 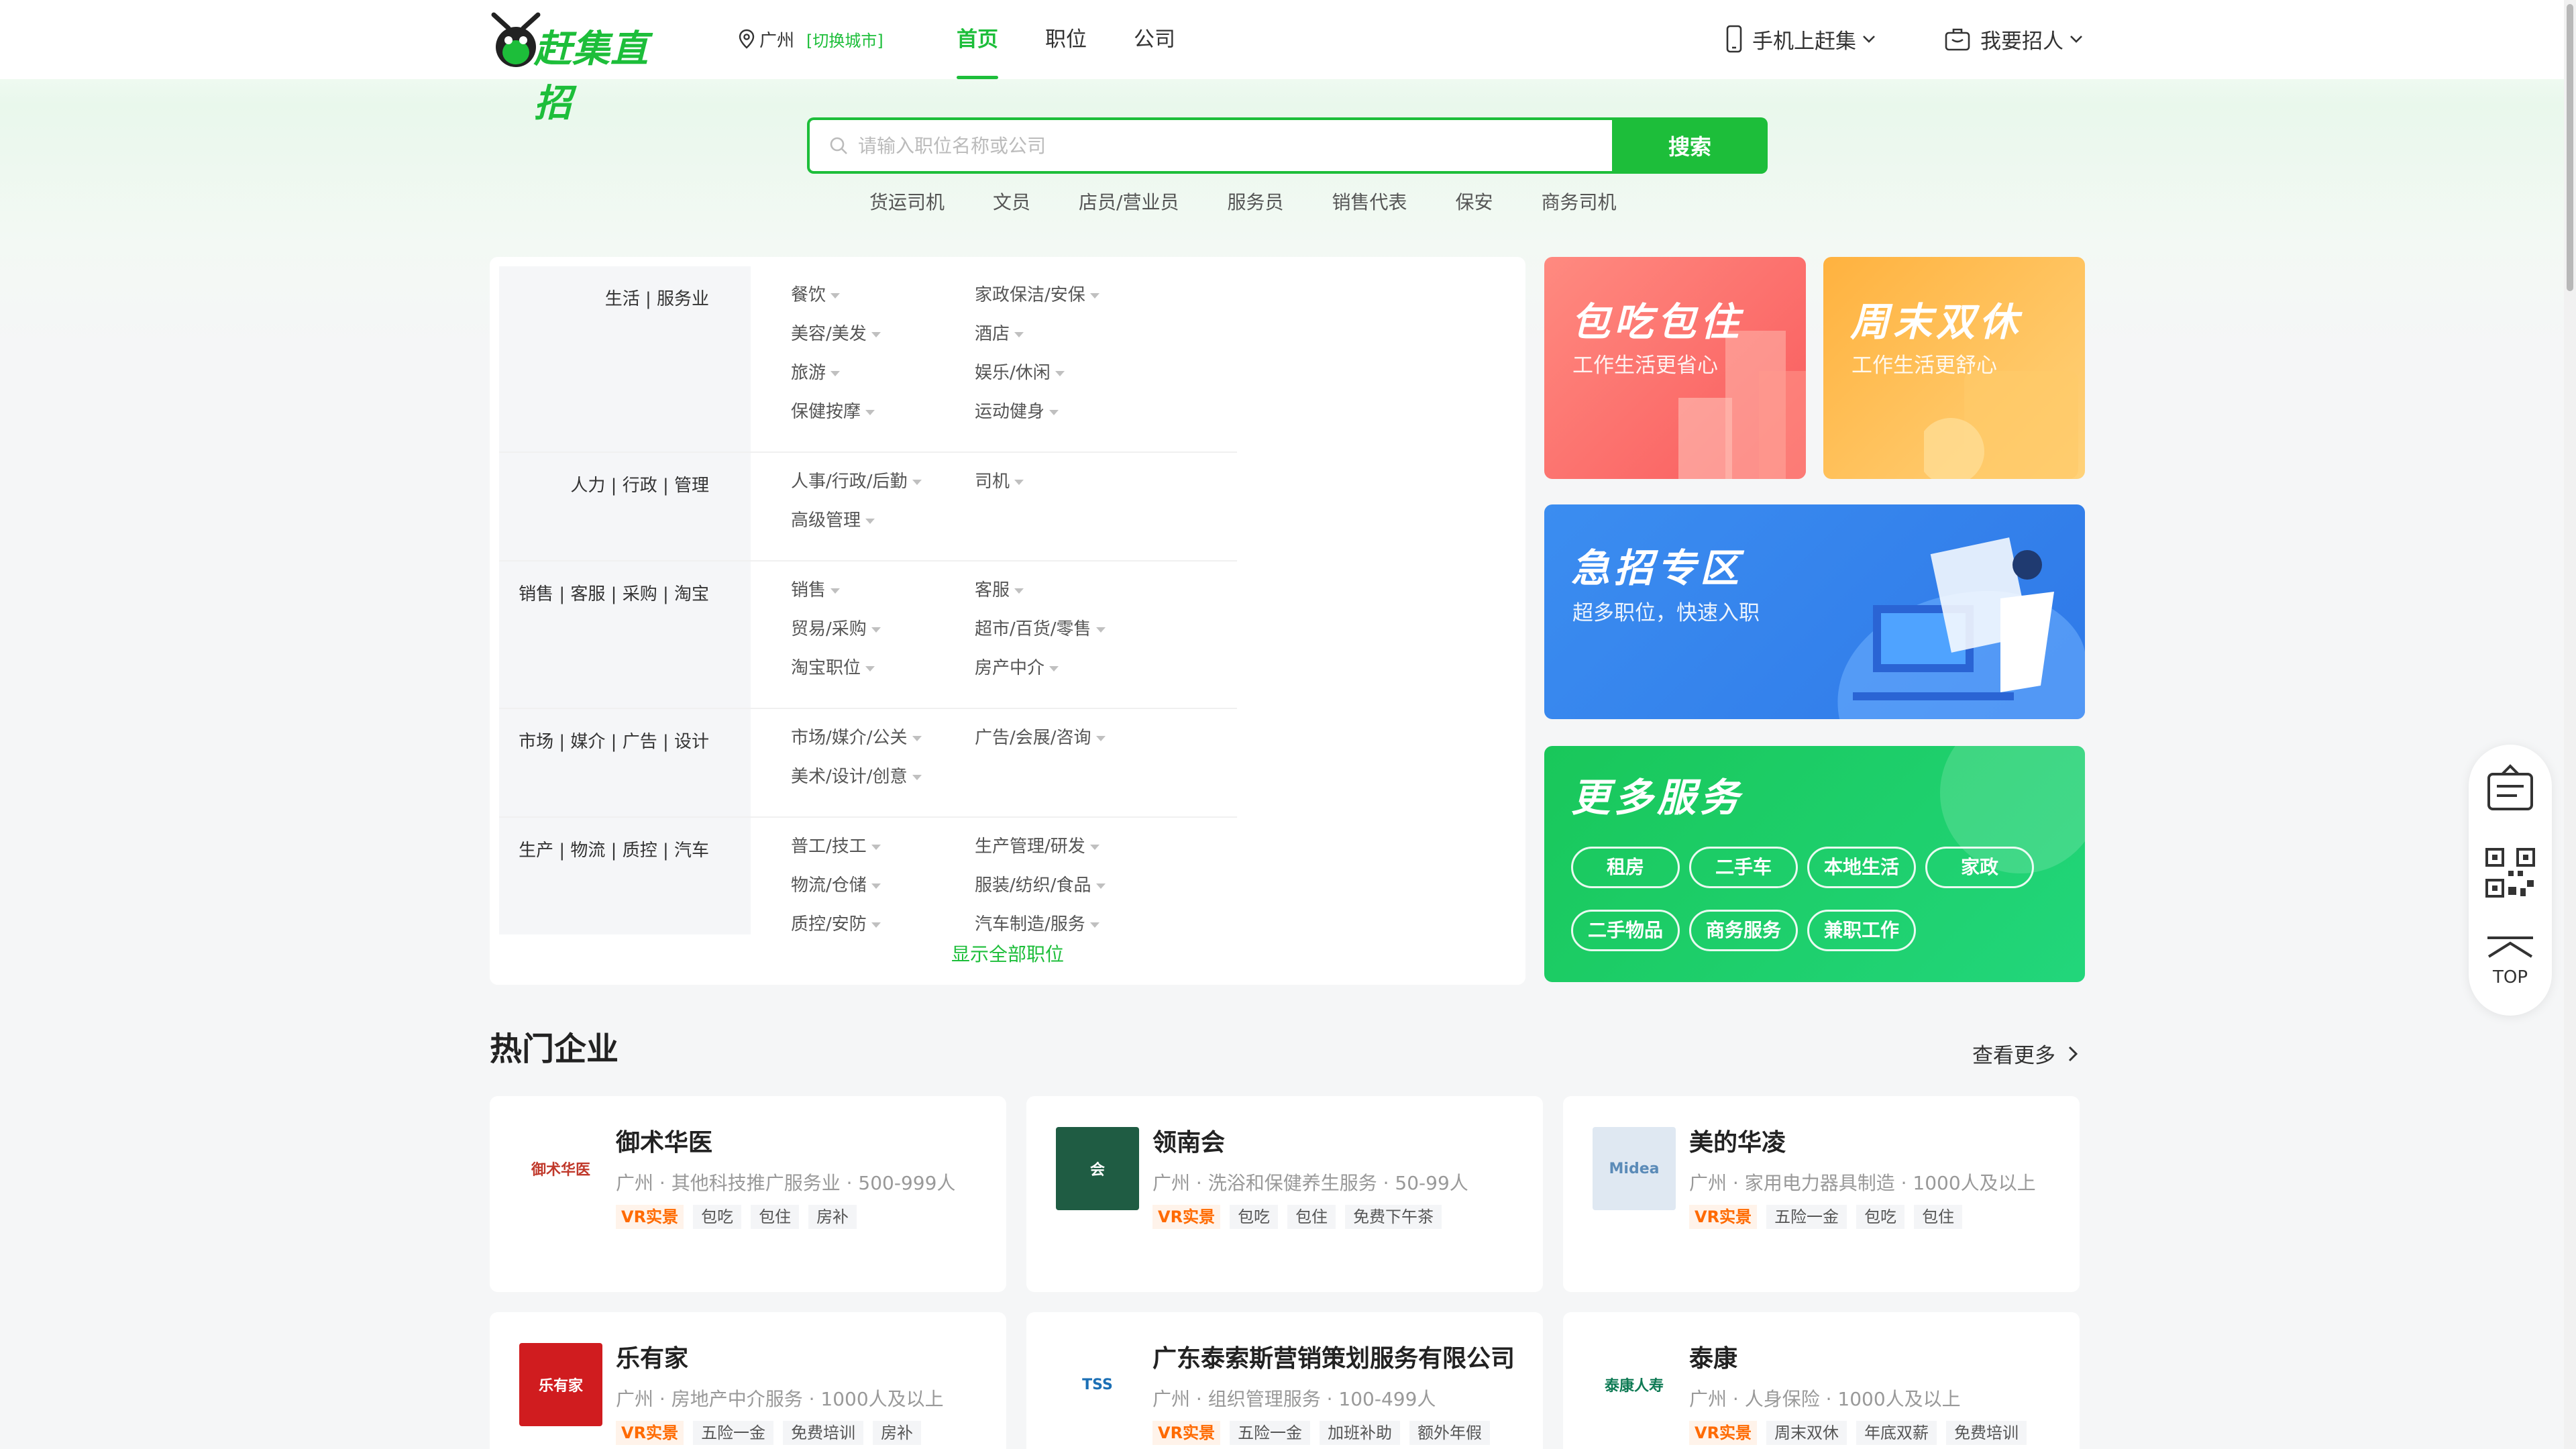 I want to click on banner-subtitle: 工作生活更省心, so click(x=1645, y=366).